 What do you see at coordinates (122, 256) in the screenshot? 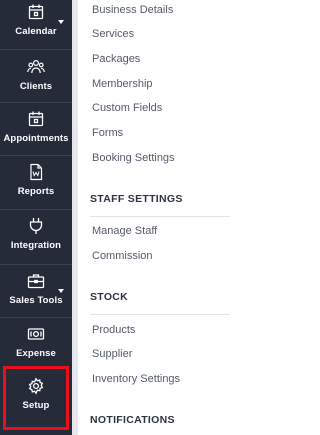
I see `link-commission: Commission` at bounding box center [122, 256].